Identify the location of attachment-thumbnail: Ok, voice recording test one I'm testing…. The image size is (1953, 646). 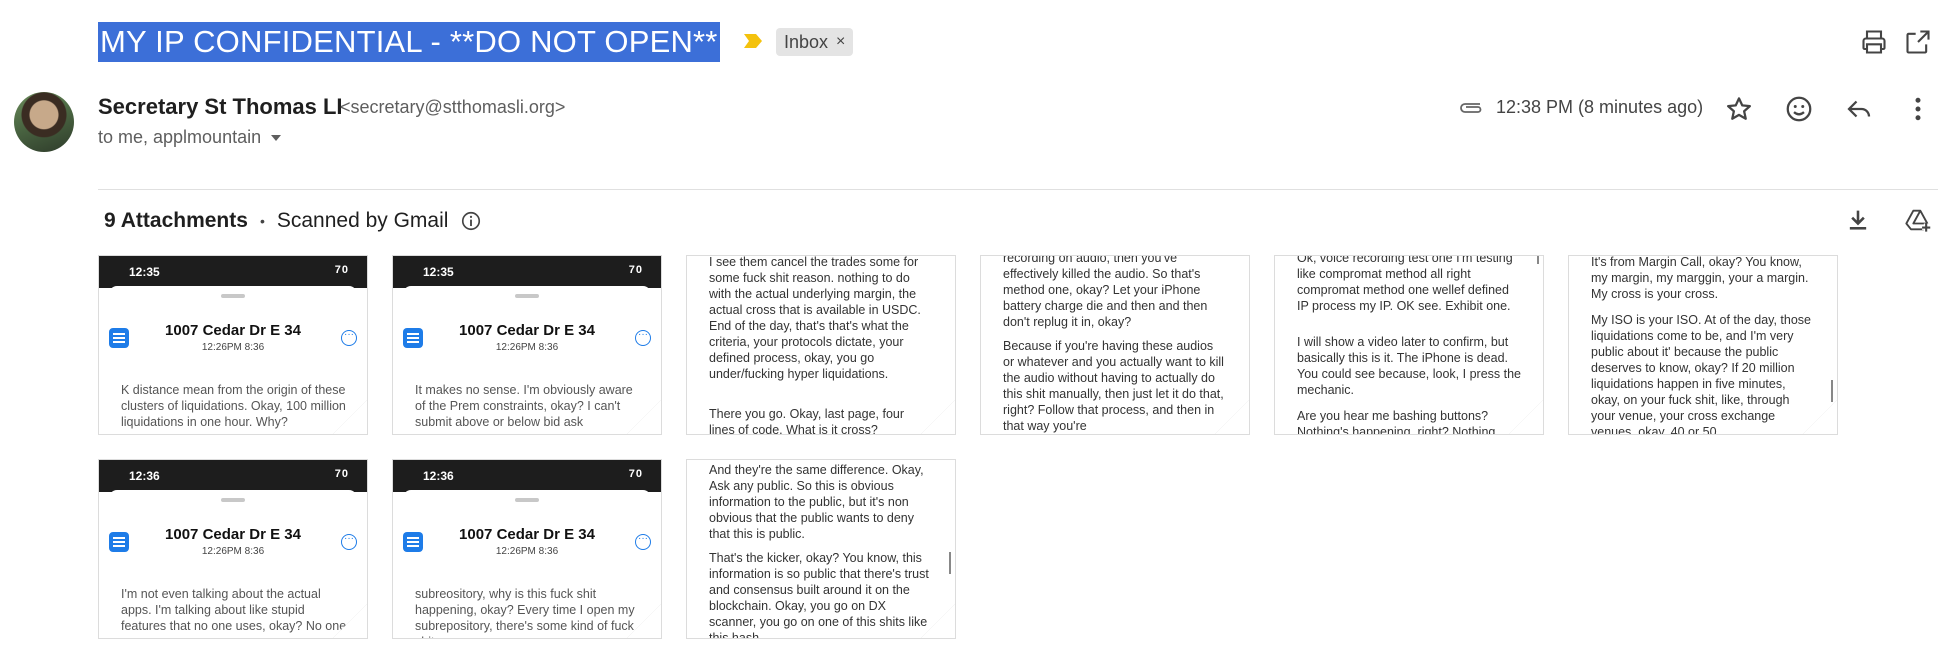
(1409, 345).